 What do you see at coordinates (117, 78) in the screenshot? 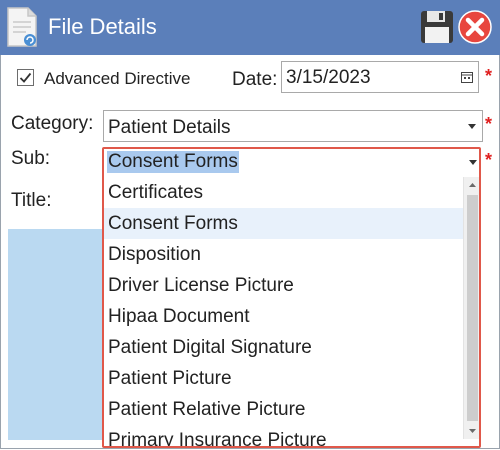
I see `advanced-directive-label: Advanced Directive` at bounding box center [117, 78].